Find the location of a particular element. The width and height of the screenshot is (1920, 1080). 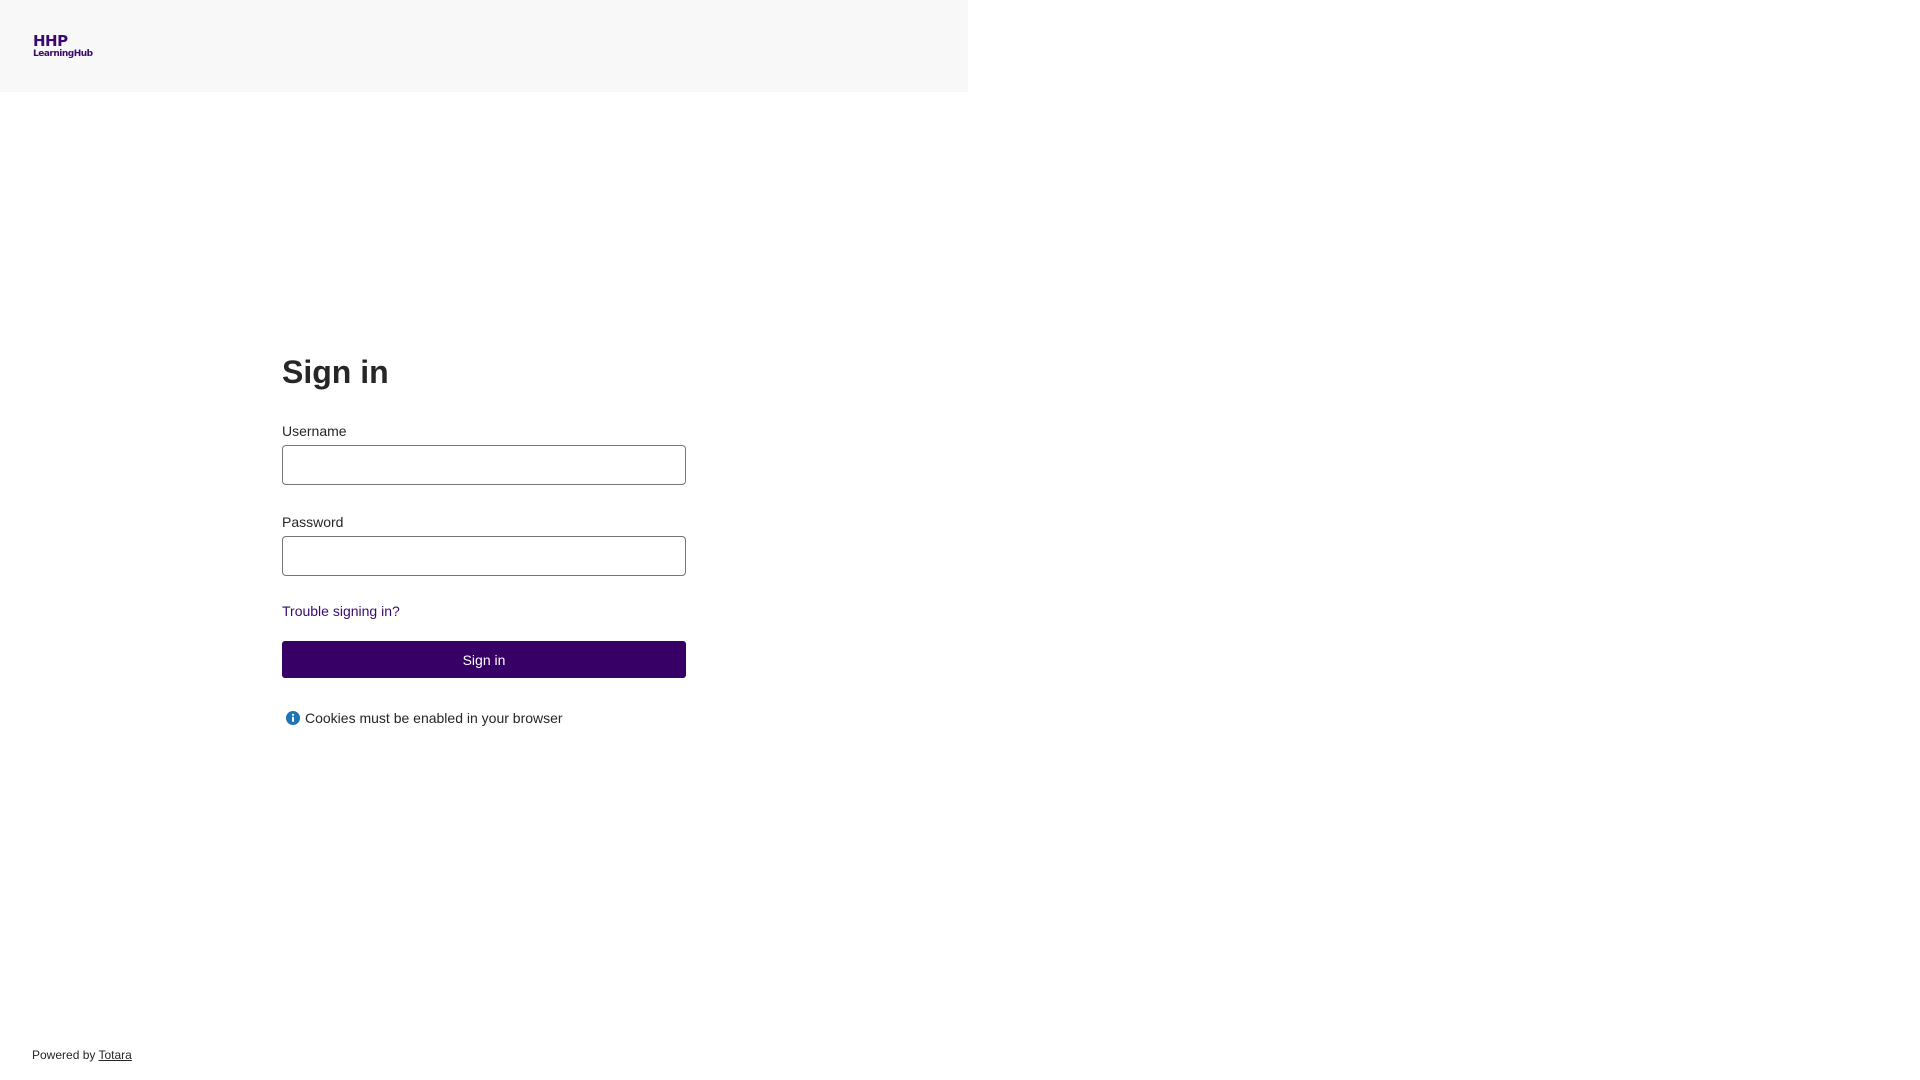

sign-in-button: Sign in is located at coordinates (484, 659).